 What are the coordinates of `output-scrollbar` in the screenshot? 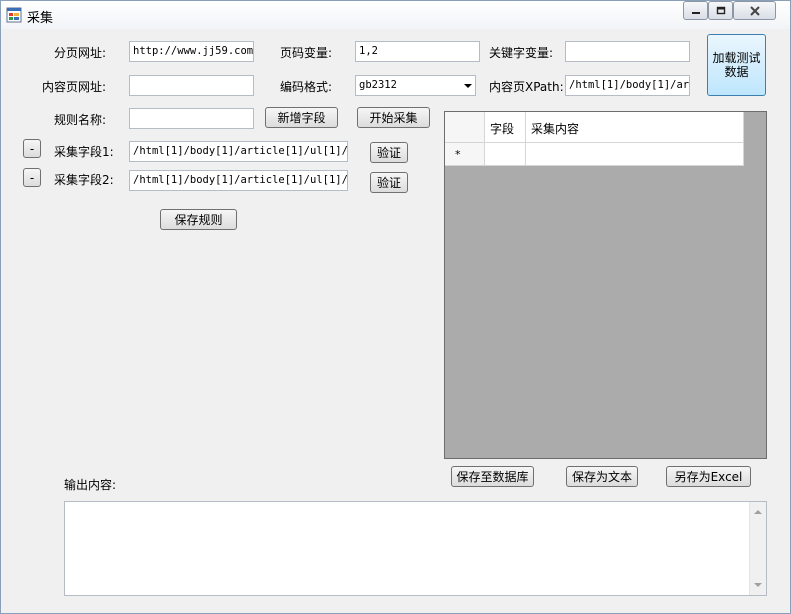 It's located at (757, 548).